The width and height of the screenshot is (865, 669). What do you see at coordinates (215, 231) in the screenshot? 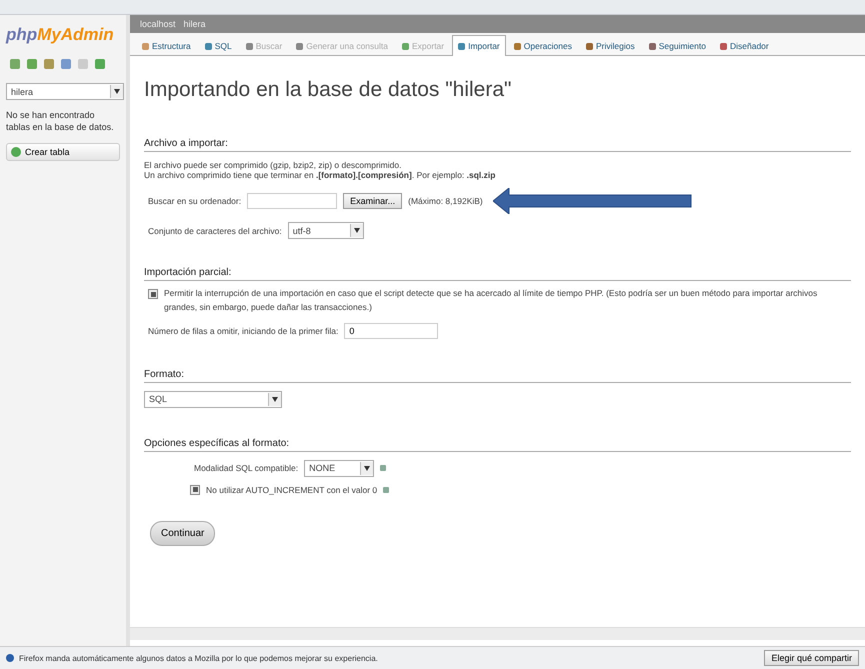
I see `field-label: Conjunto de caracteres del archivo:` at bounding box center [215, 231].